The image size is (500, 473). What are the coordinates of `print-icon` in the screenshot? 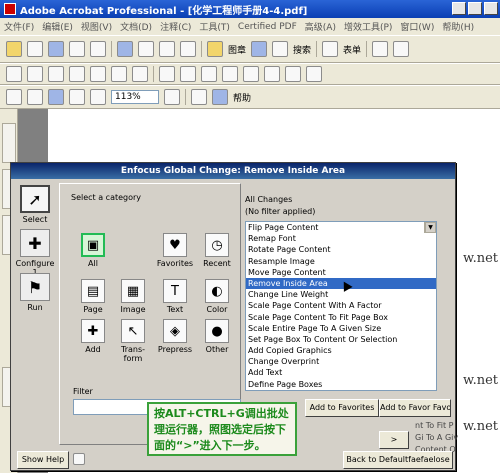 It's located at (77, 49).